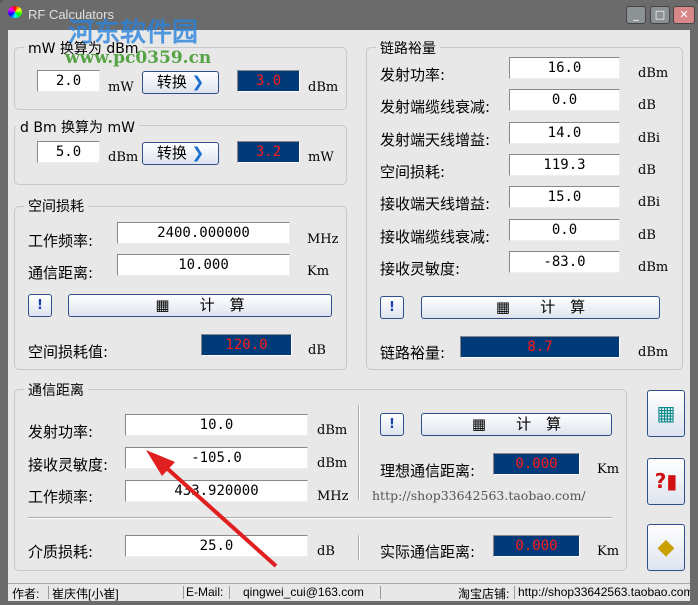  Describe the element at coordinates (205, 592) in the screenshot. I see `email-label: E-Mail:` at that location.